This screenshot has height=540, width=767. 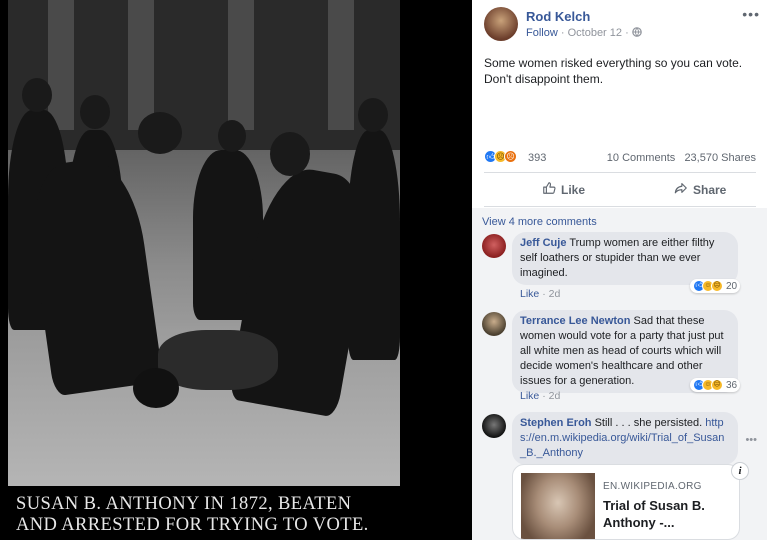 I want to click on info-icon: i, so click(x=740, y=471).